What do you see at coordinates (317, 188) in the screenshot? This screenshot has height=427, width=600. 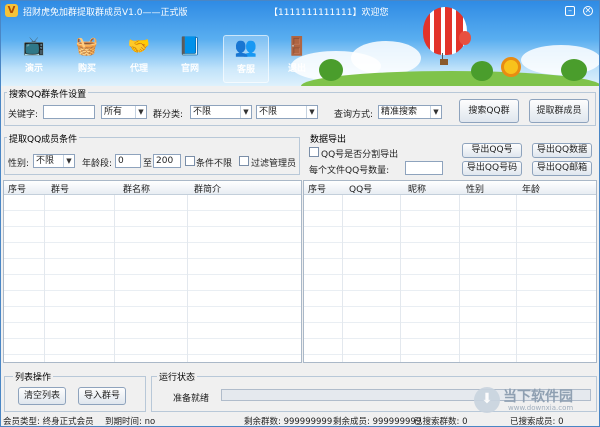 I see `member-col-index: 序号` at bounding box center [317, 188].